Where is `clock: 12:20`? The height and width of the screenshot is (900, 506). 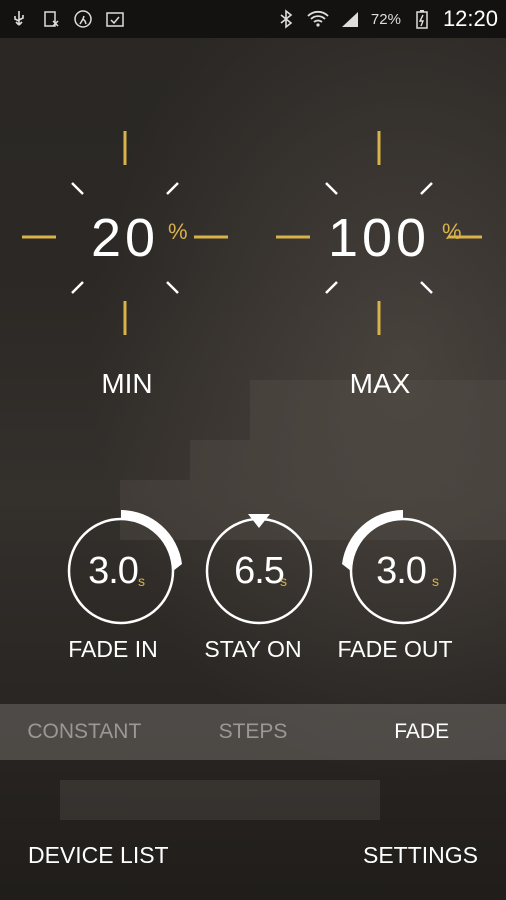 clock: 12:20 is located at coordinates (470, 18).